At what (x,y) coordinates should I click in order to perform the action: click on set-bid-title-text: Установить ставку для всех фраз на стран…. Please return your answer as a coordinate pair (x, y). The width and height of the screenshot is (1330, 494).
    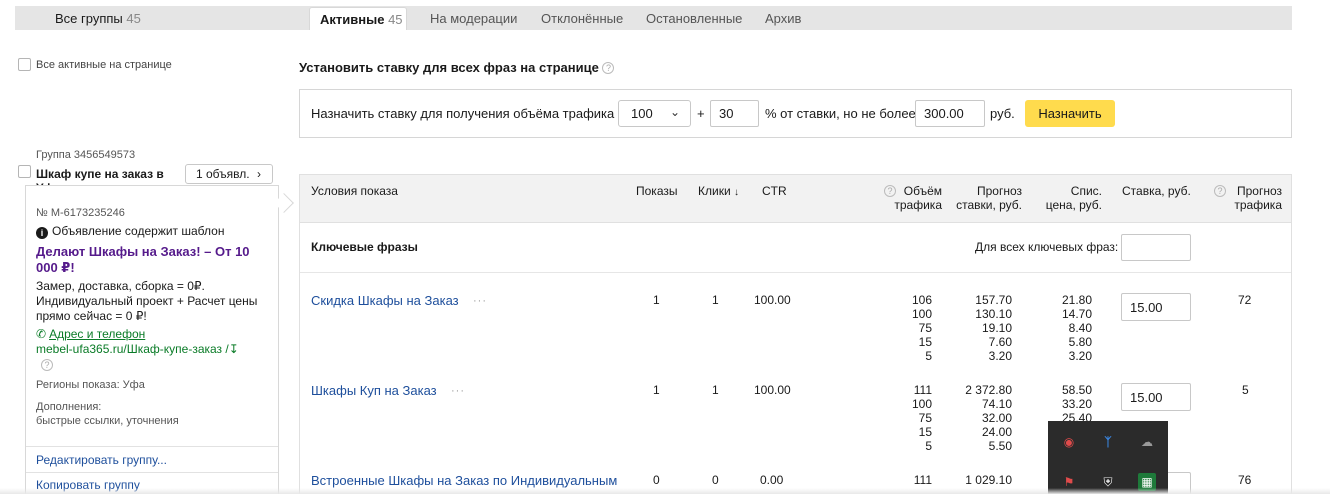
    Looking at the image, I should click on (449, 67).